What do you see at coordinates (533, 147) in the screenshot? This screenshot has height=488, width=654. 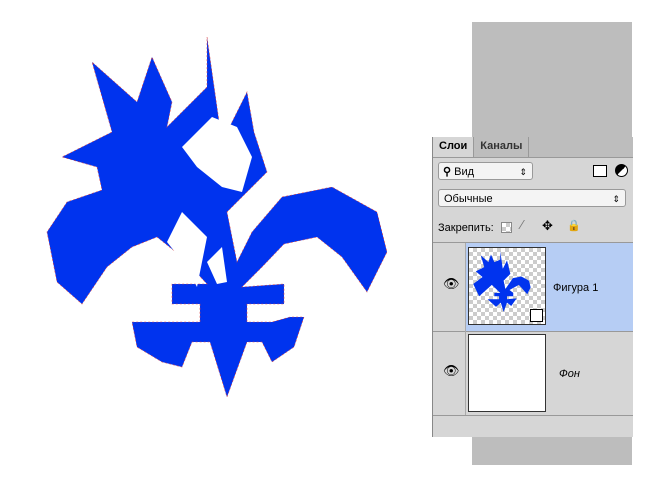 I see `panel-tabs: Слои Каналы` at bounding box center [533, 147].